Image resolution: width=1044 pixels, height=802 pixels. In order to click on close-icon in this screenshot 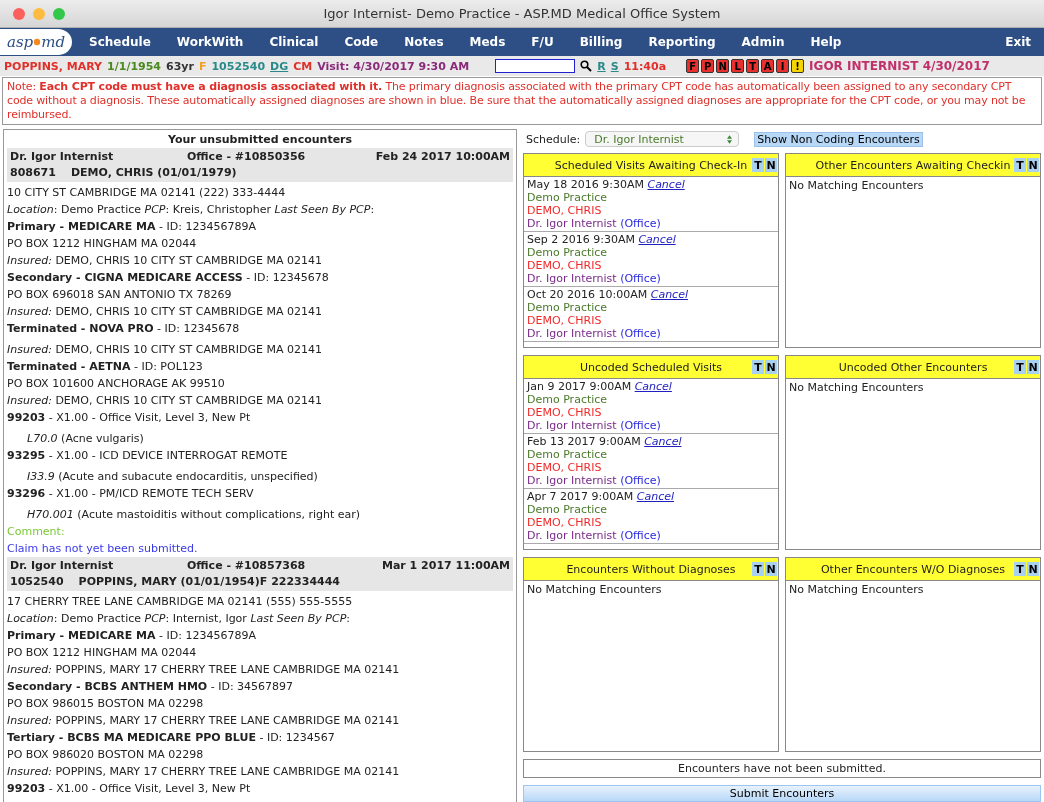, I will do `click(19, 13)`.